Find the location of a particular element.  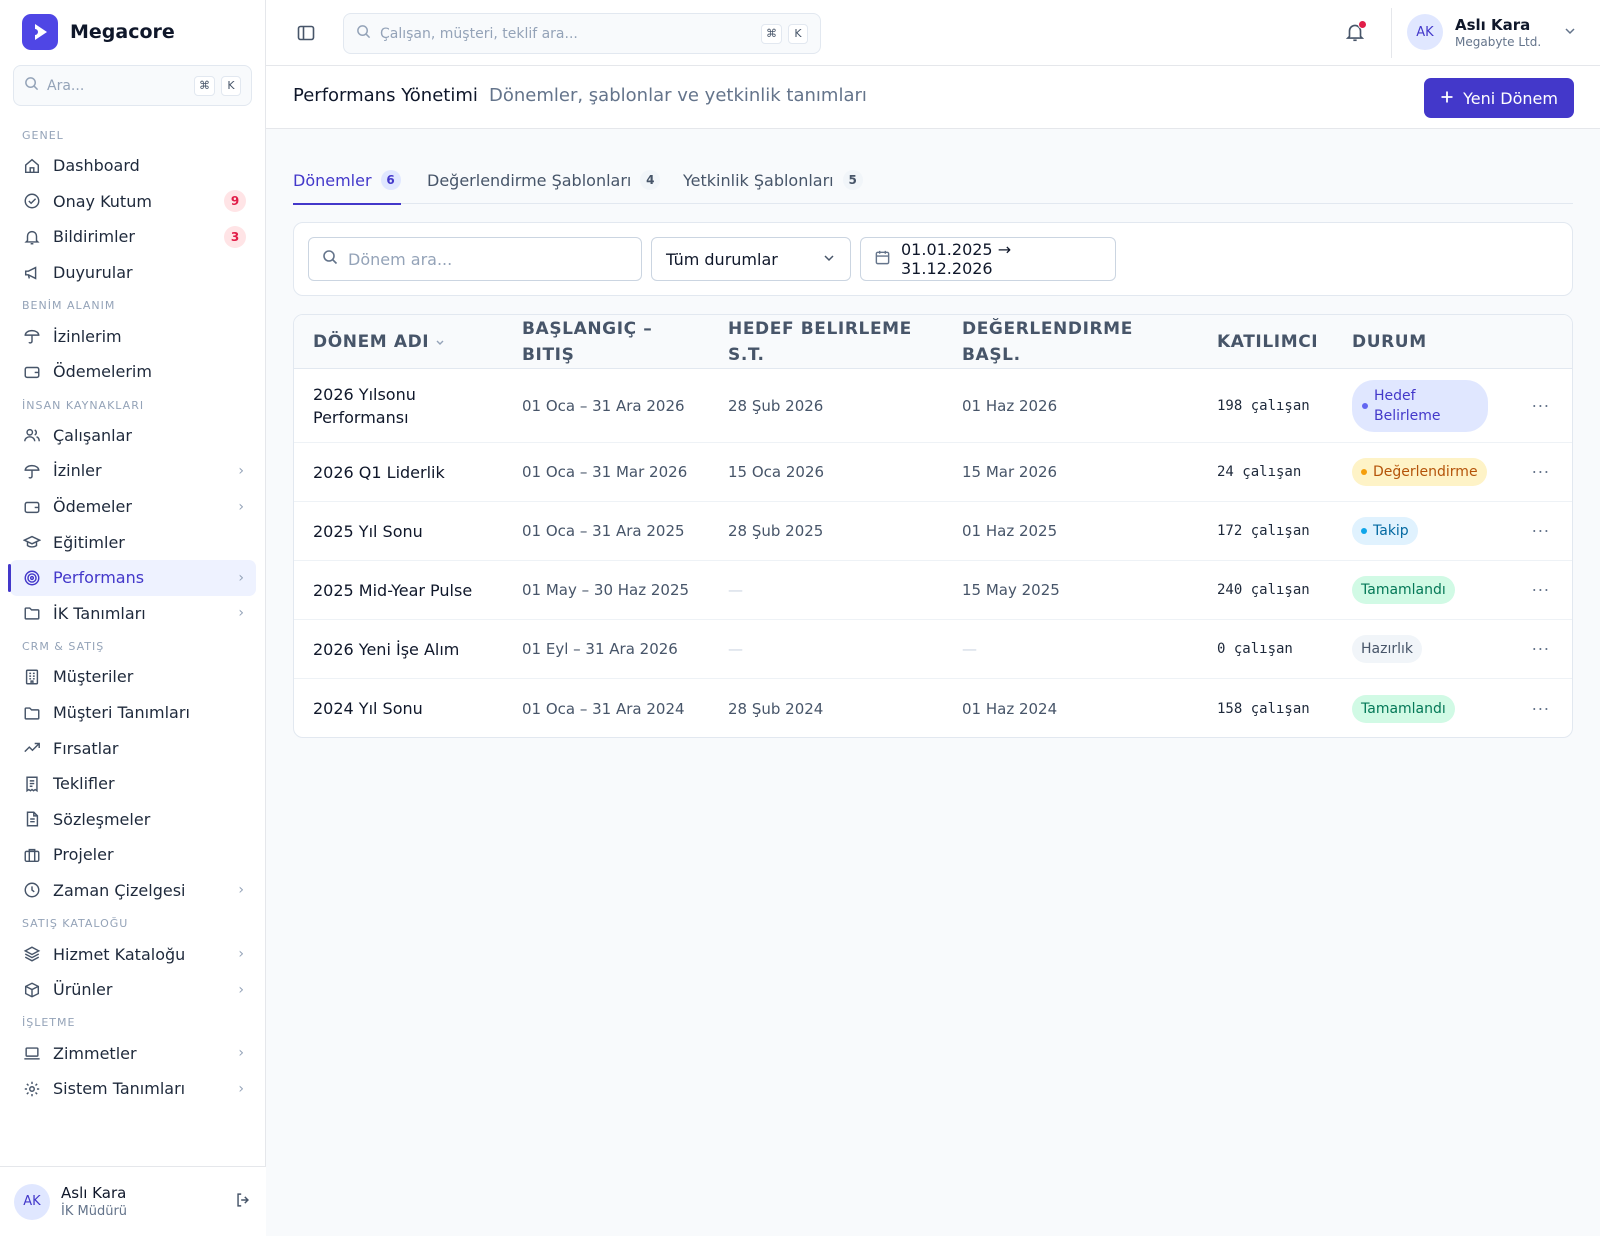

sidebar-item-label: İK Tanımları is located at coordinates (99, 613).